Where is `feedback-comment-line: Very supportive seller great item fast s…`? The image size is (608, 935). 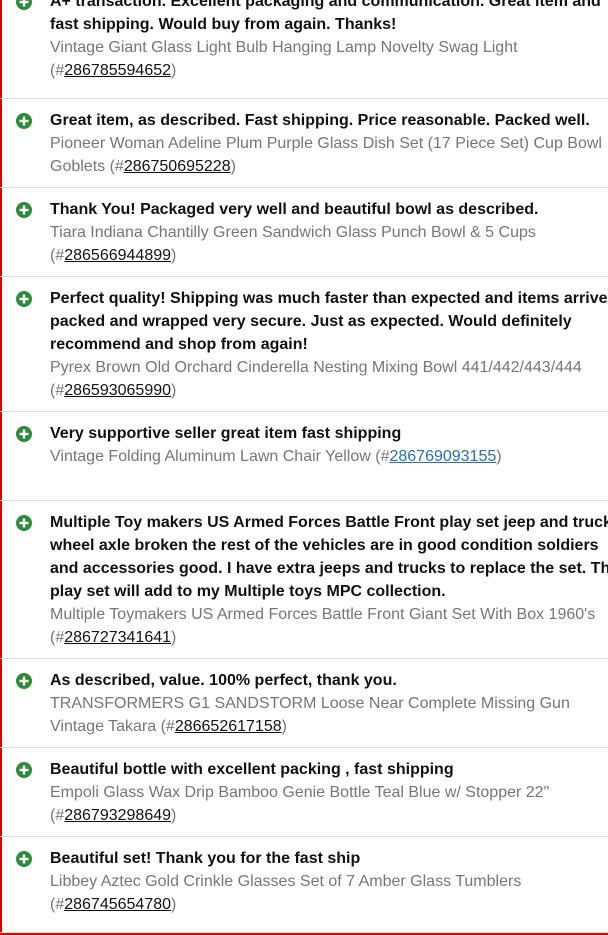
feedback-comment-line: Very supportive seller great item fast s… is located at coordinates (226, 433).